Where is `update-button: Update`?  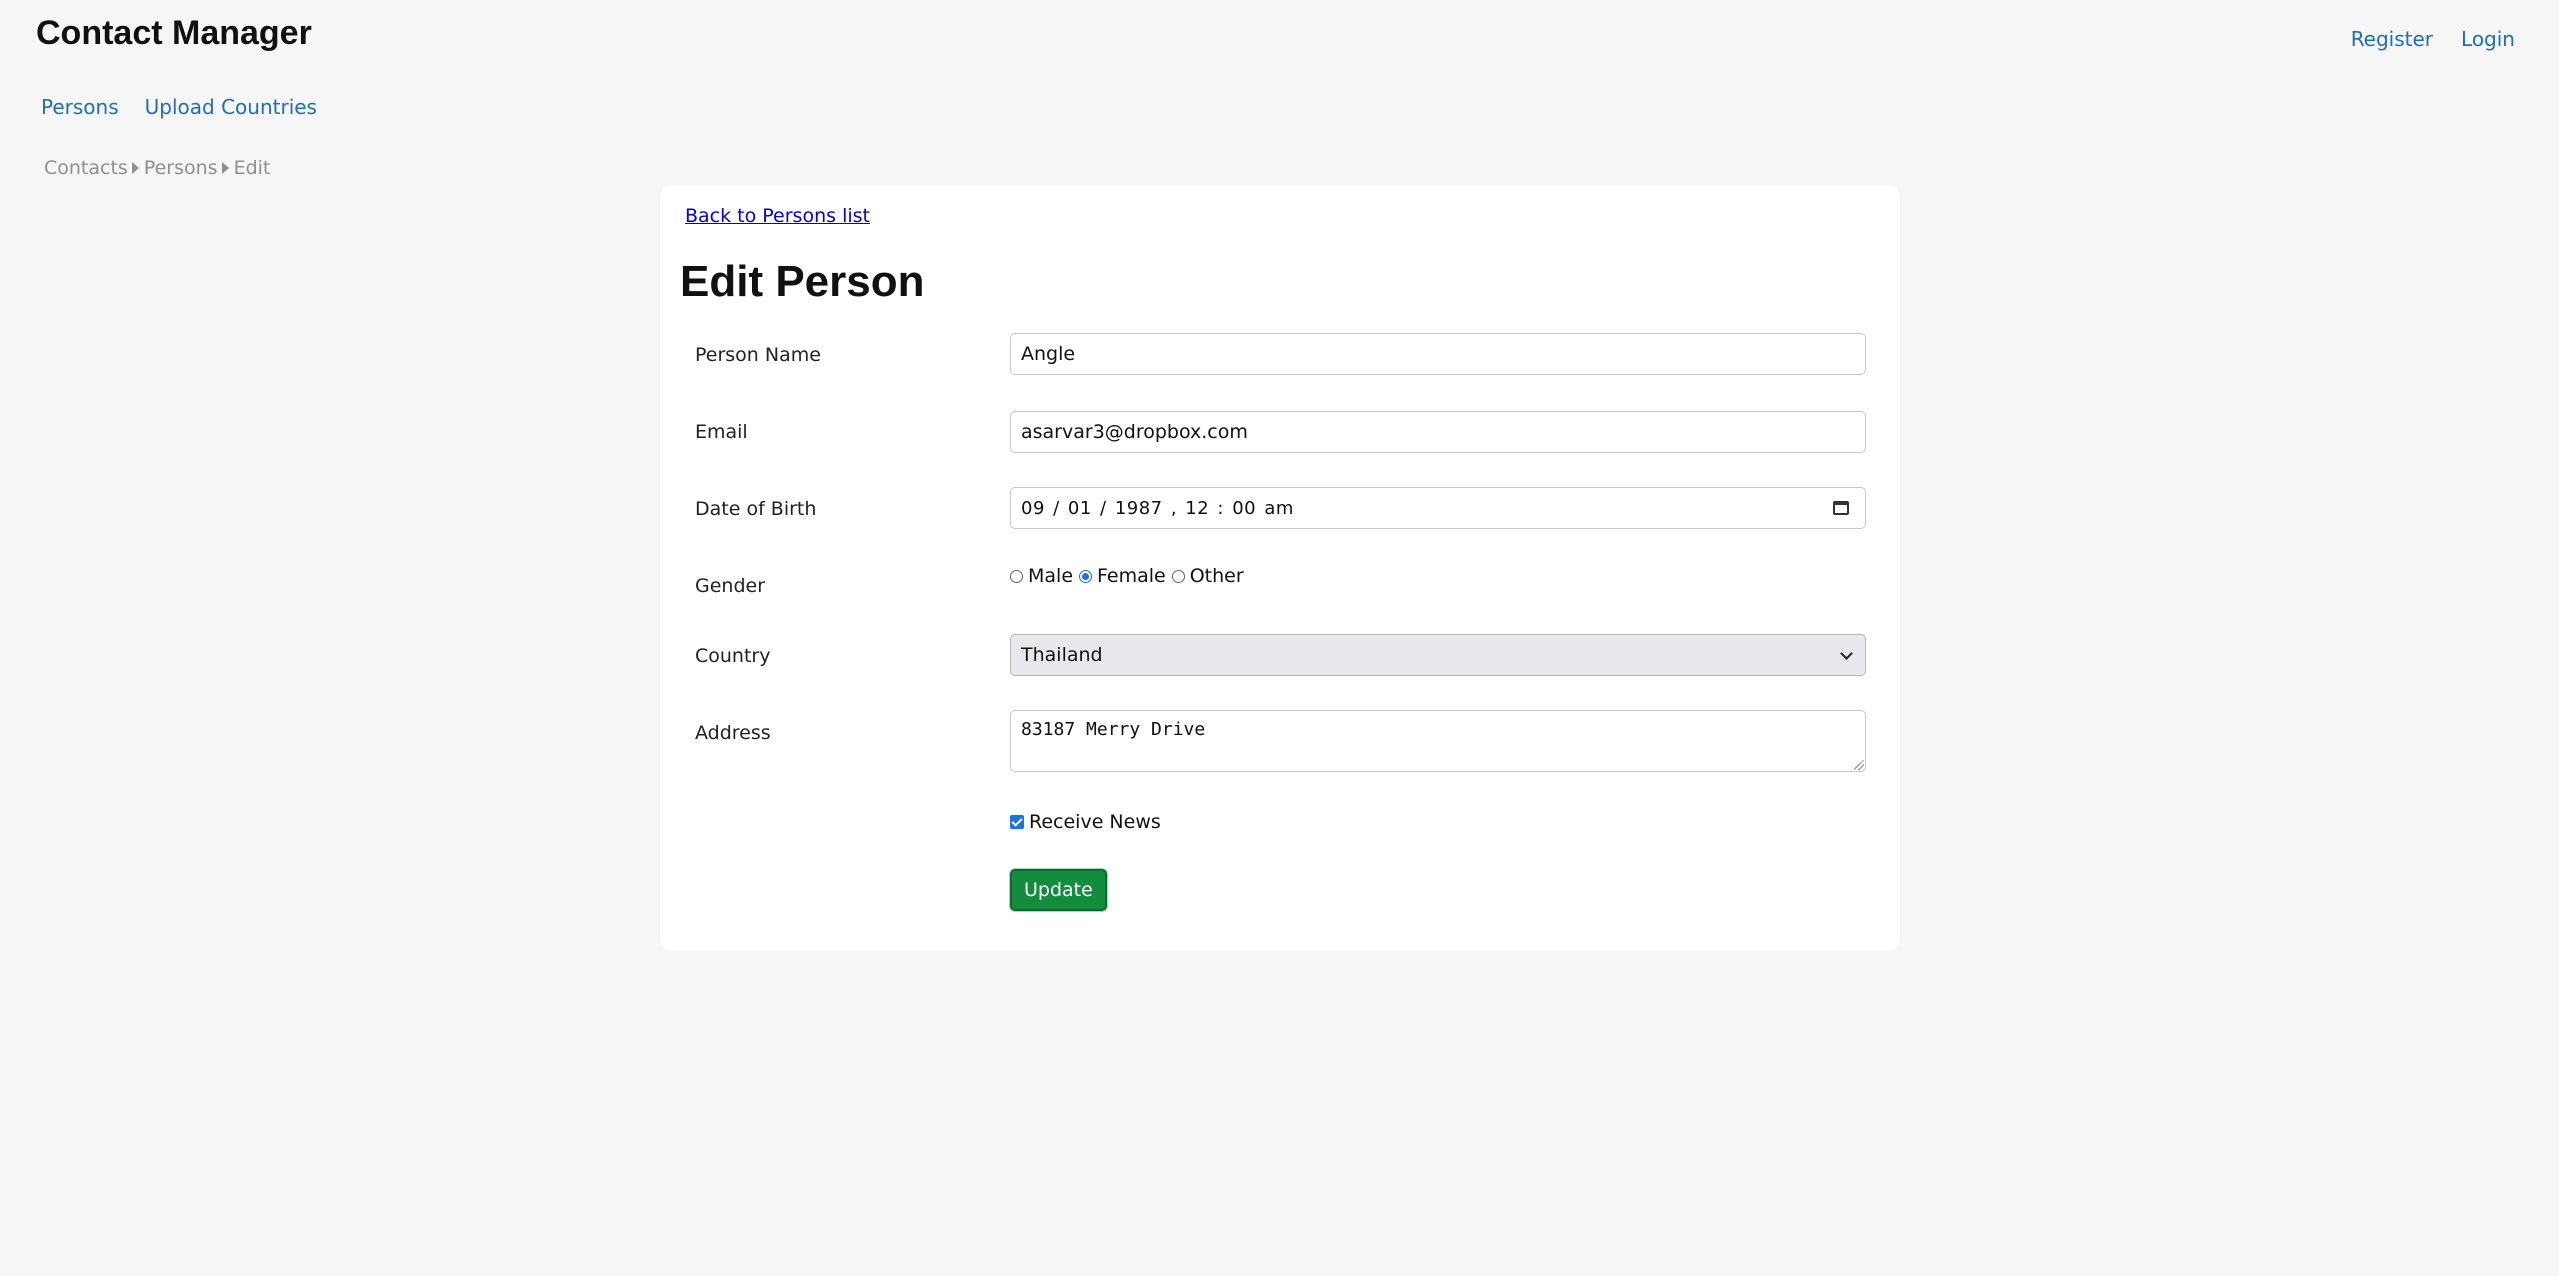 update-button: Update is located at coordinates (1058, 890).